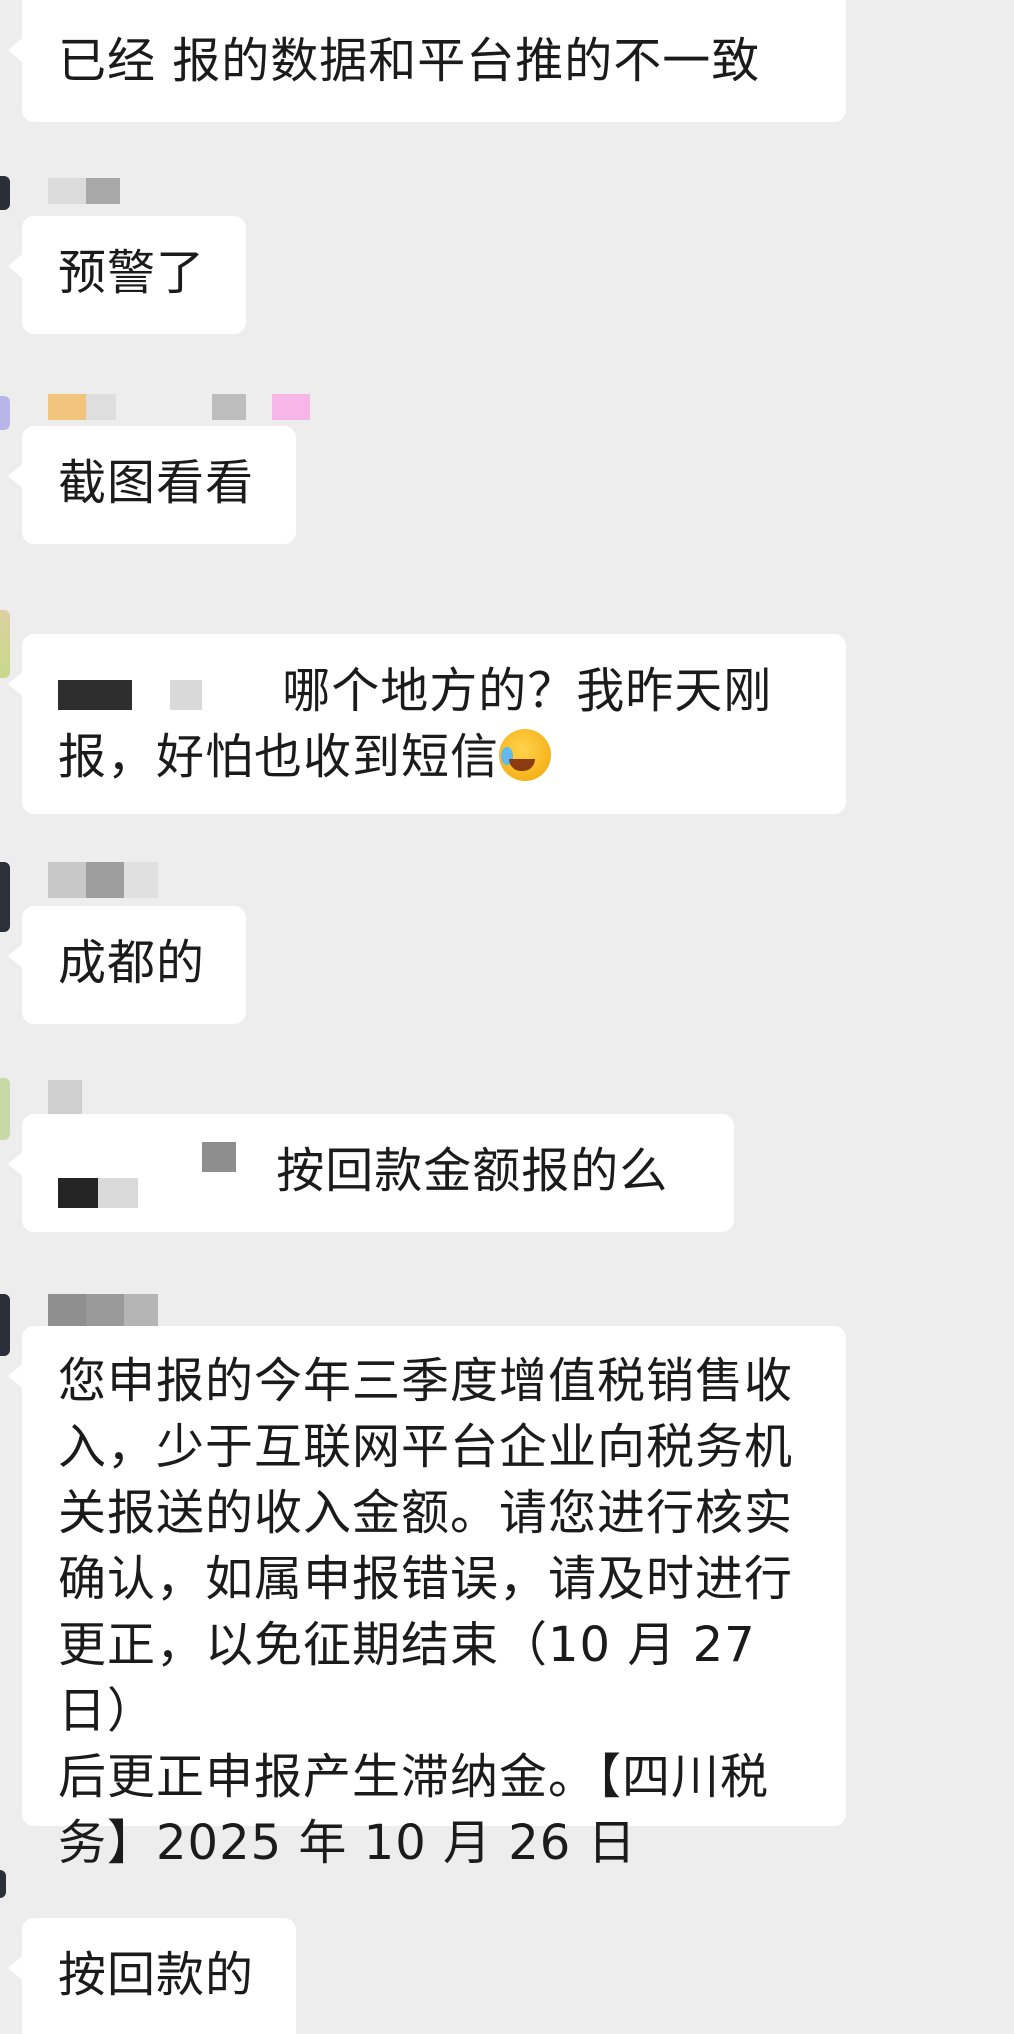 The image size is (1014, 2034). What do you see at coordinates (156, 1975) in the screenshot?
I see `message-text: 按回款的` at bounding box center [156, 1975].